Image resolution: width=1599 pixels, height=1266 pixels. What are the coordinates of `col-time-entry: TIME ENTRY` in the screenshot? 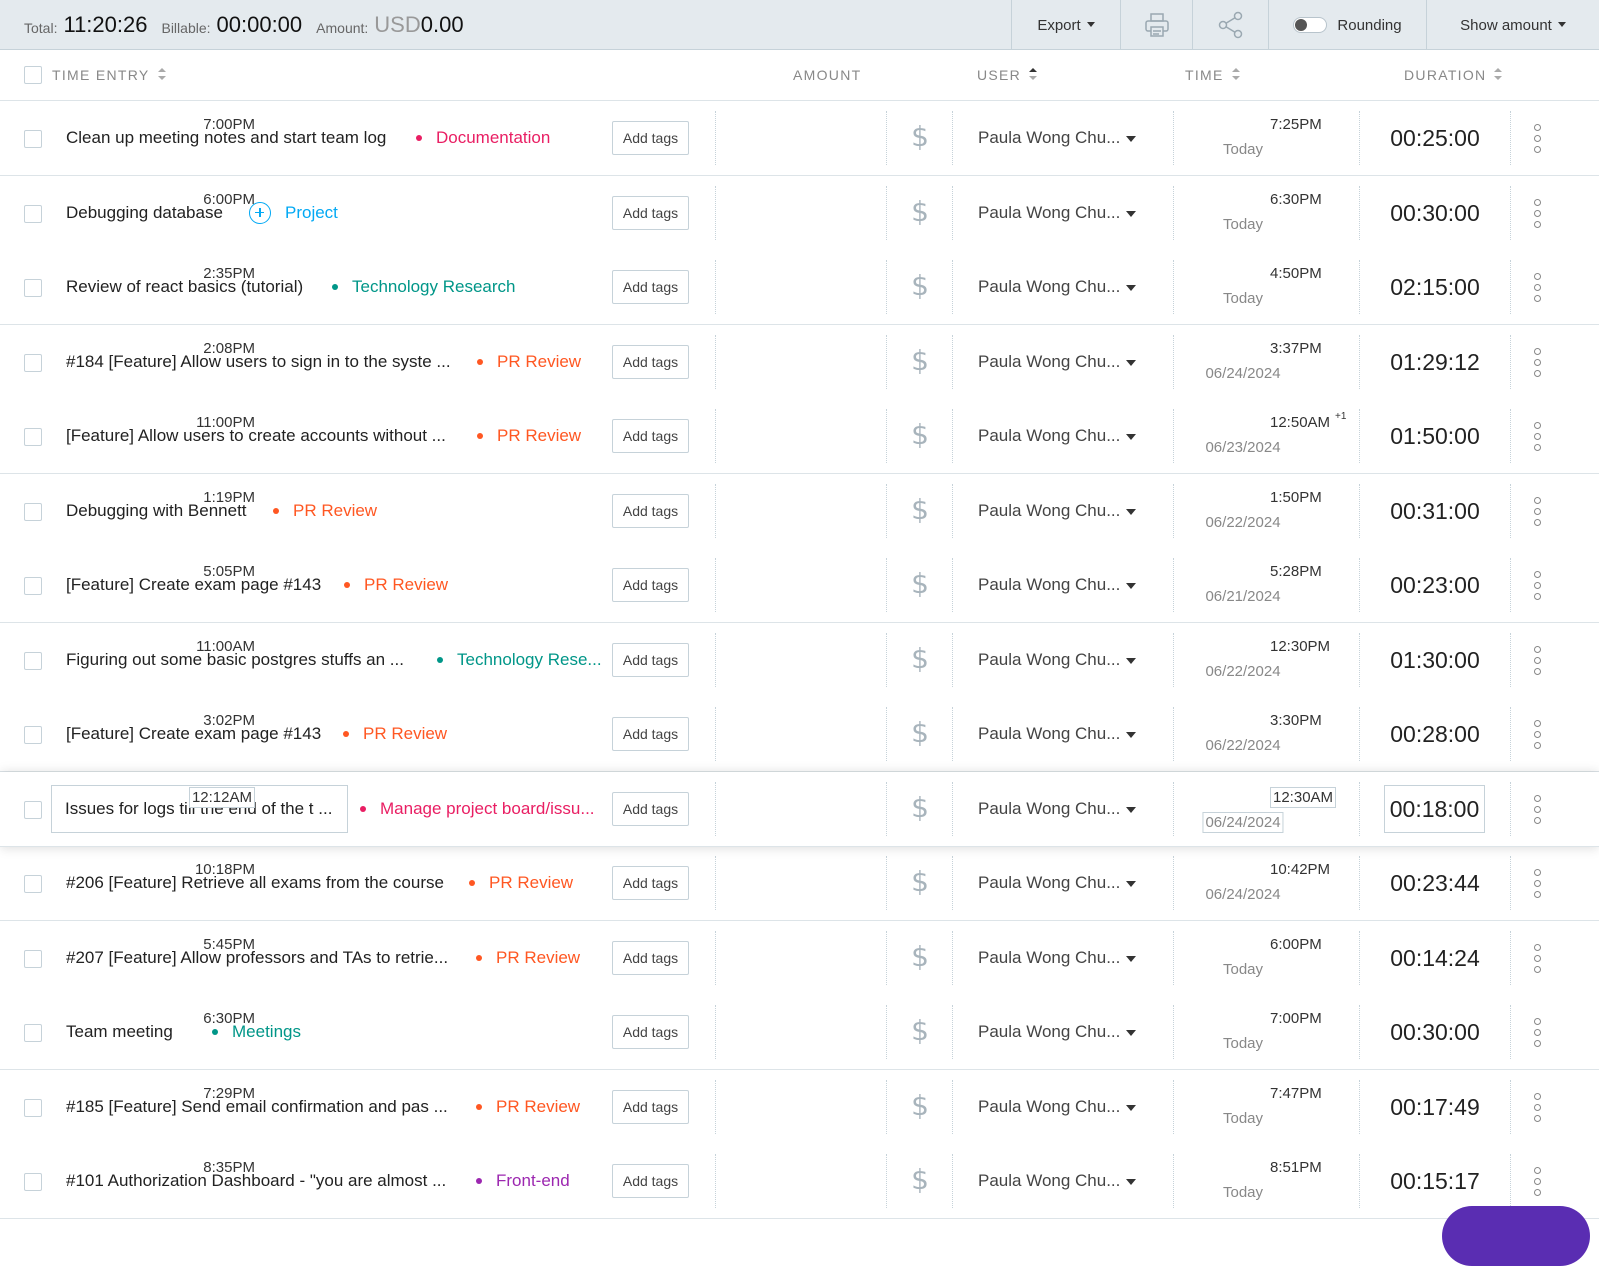 It's located at (109, 75).